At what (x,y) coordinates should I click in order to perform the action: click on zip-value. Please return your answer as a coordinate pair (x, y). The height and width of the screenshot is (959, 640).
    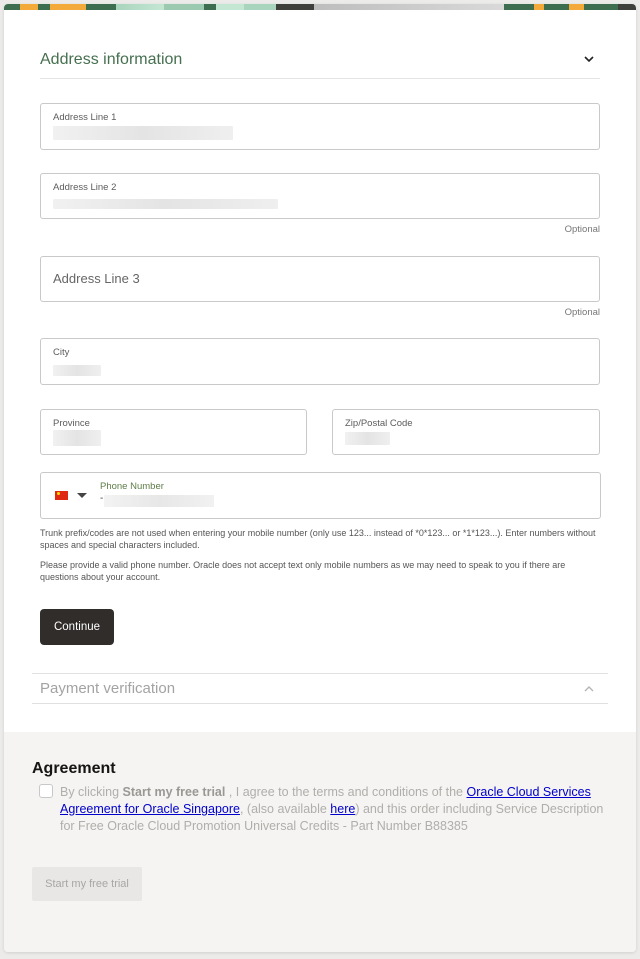
    Looking at the image, I should click on (367, 438).